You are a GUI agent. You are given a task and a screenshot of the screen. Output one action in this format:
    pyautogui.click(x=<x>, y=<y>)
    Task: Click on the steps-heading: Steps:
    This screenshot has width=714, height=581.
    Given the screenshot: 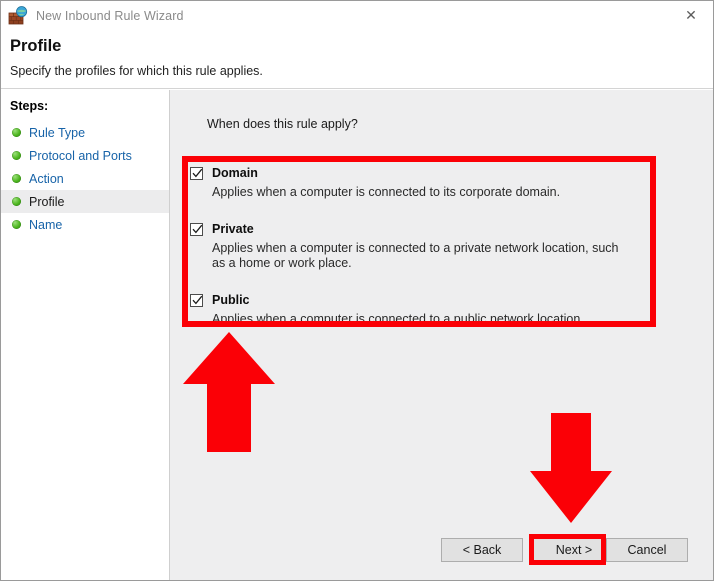 What is the action you would take?
    pyautogui.click(x=29, y=106)
    